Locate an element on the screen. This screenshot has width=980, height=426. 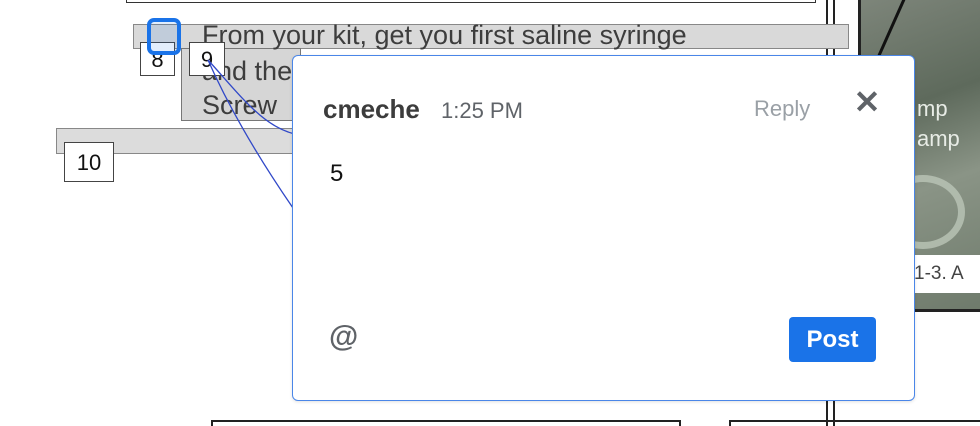
figure-caption: 1-3. A is located at coordinates (939, 273).